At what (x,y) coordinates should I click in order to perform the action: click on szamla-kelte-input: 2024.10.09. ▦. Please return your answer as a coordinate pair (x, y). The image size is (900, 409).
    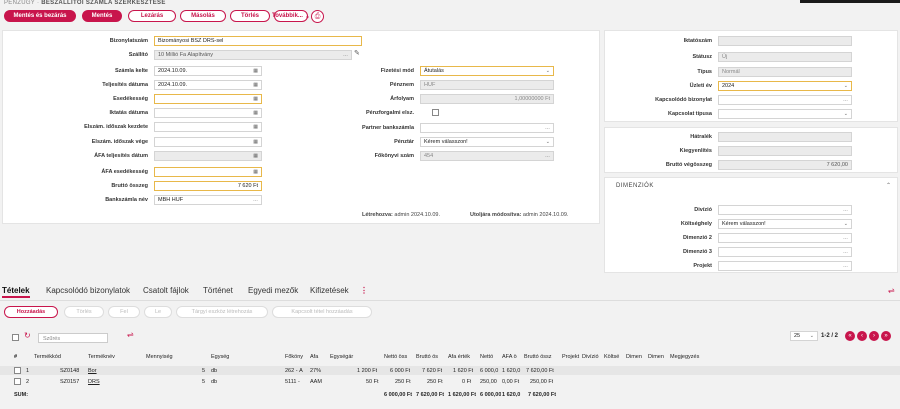
    Looking at the image, I should click on (208, 71).